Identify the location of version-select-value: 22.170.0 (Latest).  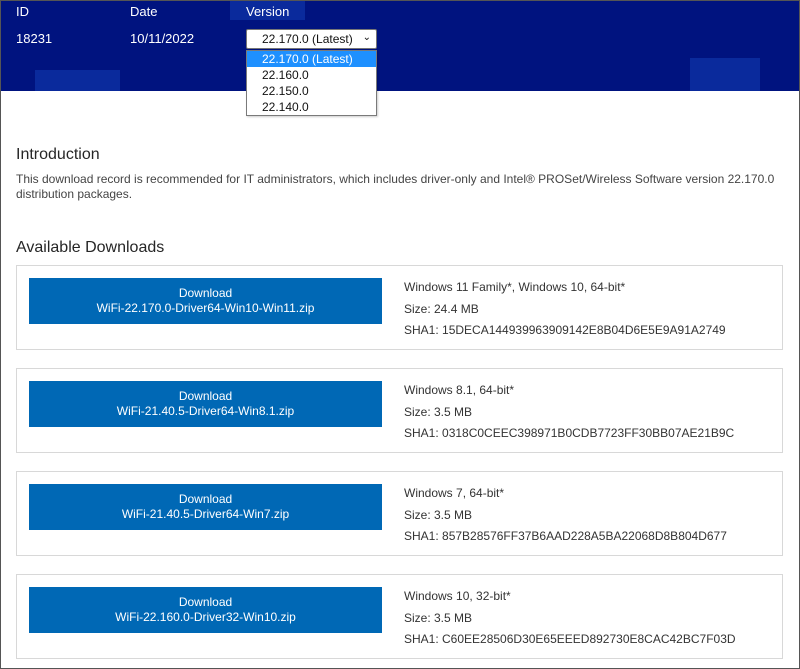
(307, 39).